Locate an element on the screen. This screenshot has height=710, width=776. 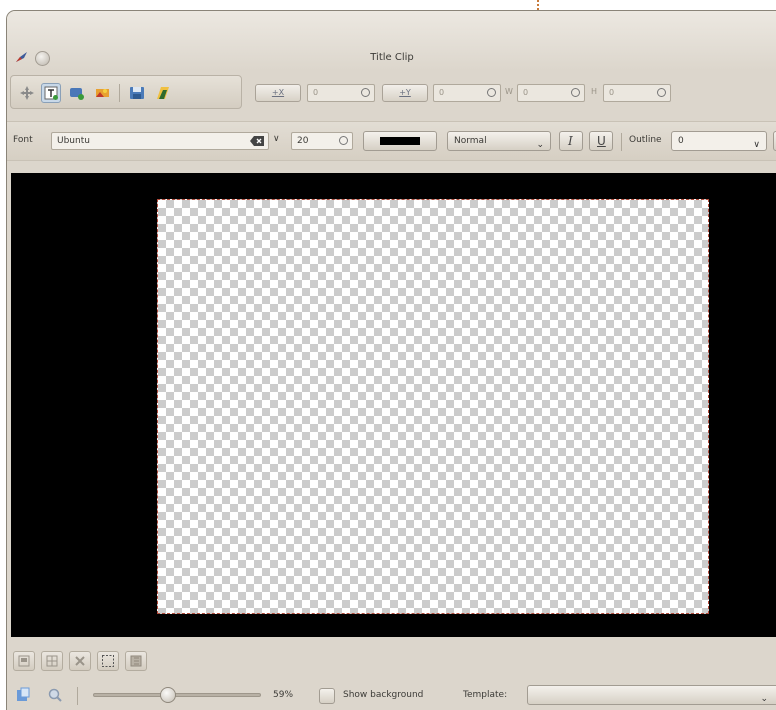
select-tool-icon is located at coordinates (27, 93).